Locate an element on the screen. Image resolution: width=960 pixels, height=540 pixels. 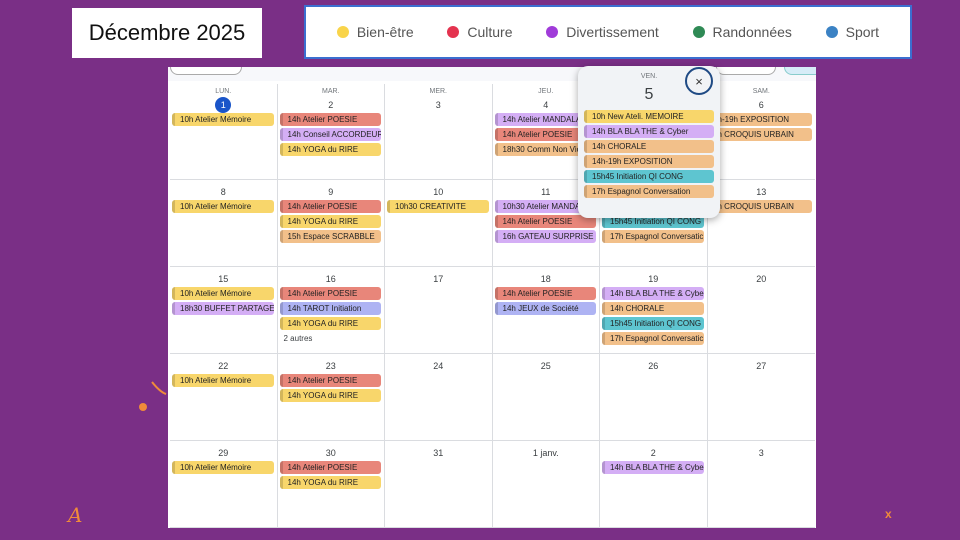
weekday-label: MAR. is located at coordinates (331, 91).